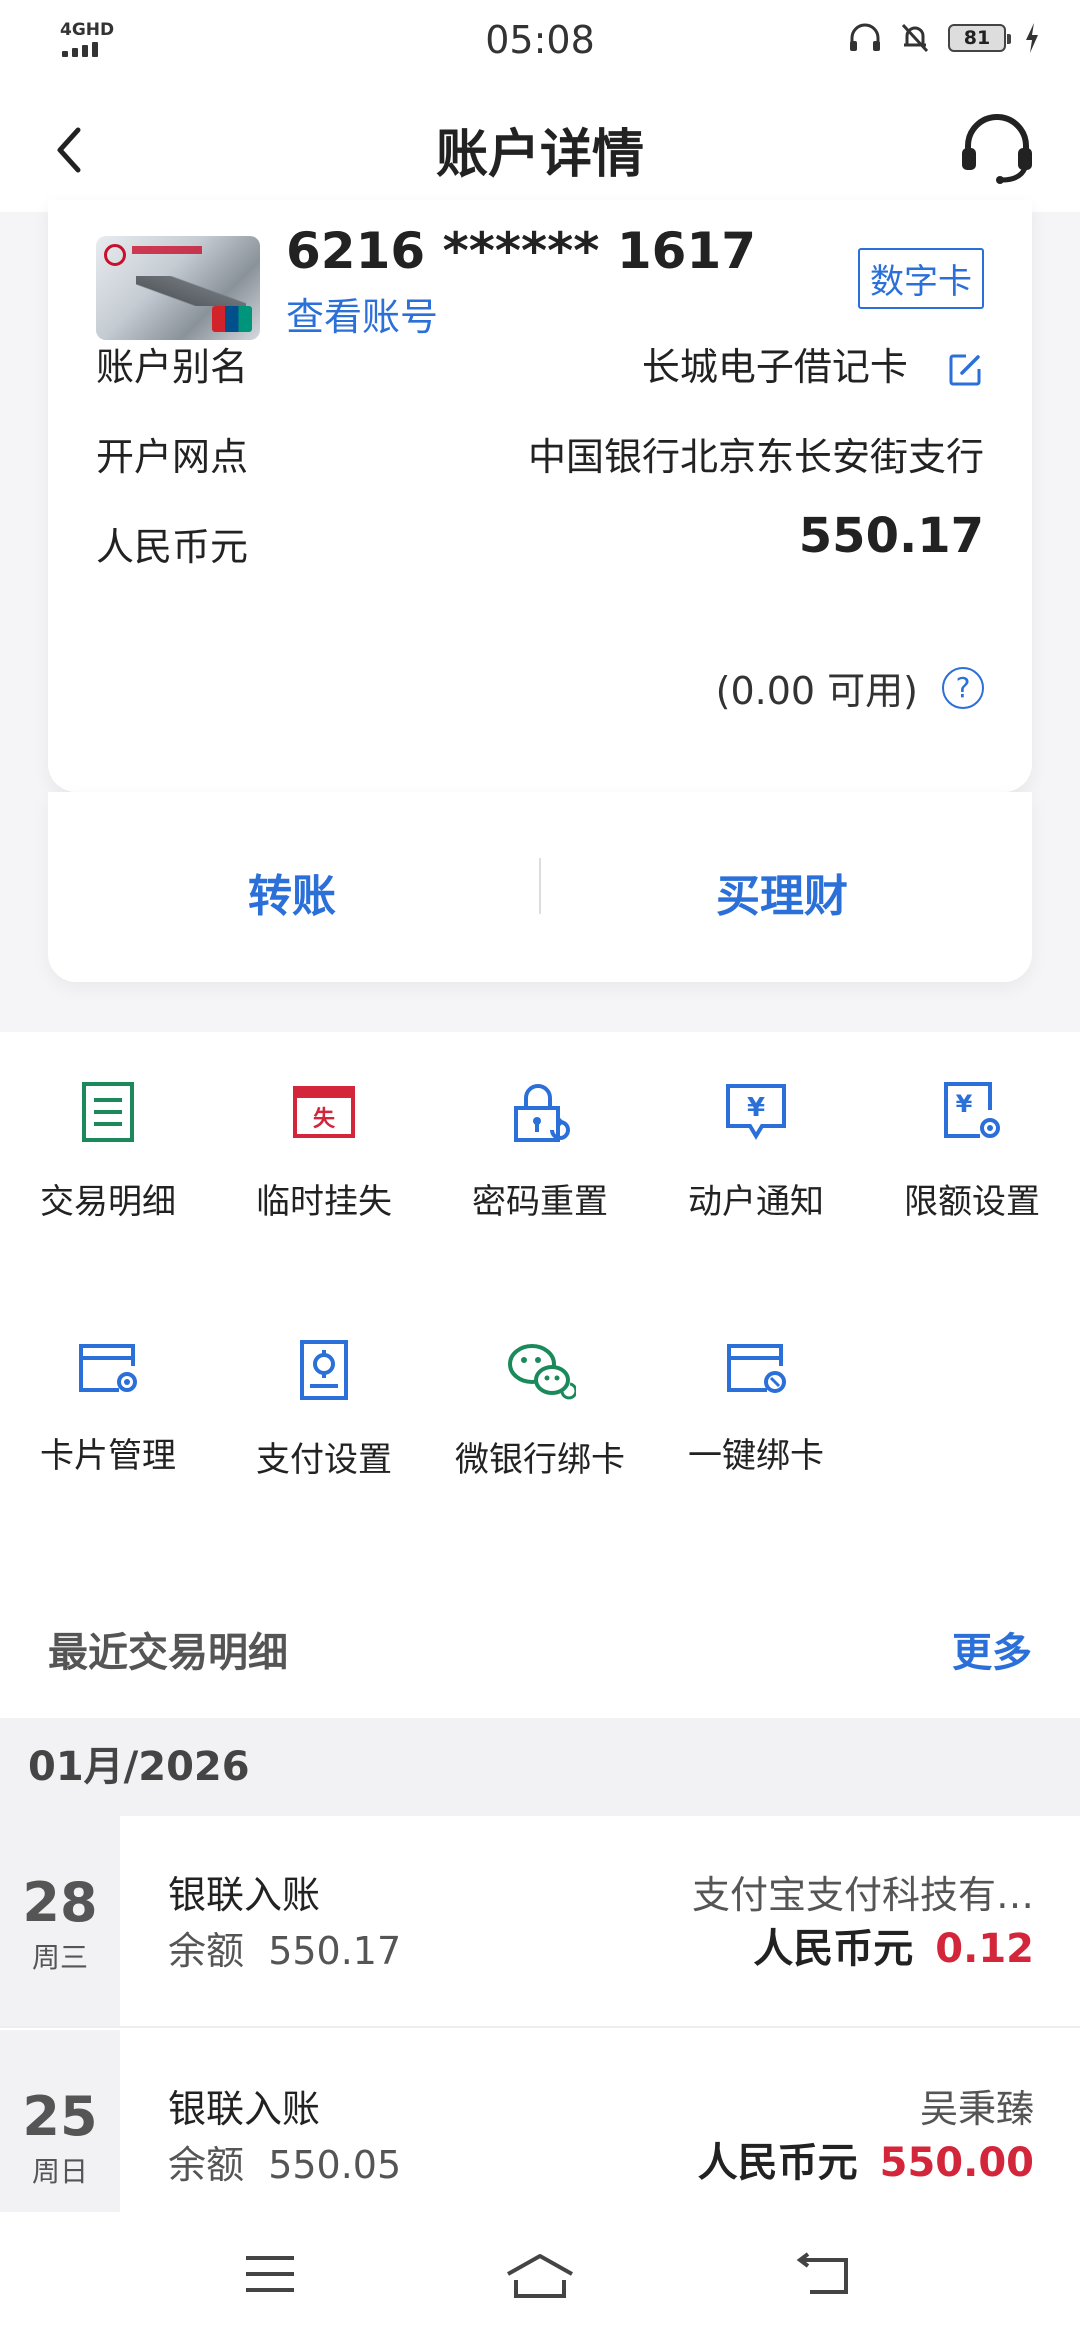 The height and width of the screenshot is (2340, 1080). I want to click on service-label: 一键绑卡, so click(756, 1456).